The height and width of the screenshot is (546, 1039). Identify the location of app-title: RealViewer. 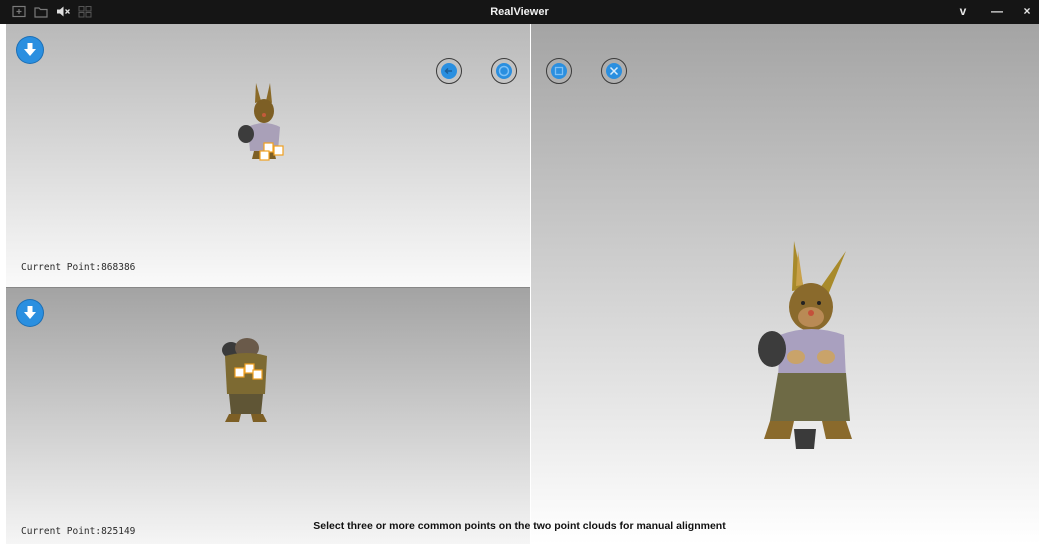
(519, 12).